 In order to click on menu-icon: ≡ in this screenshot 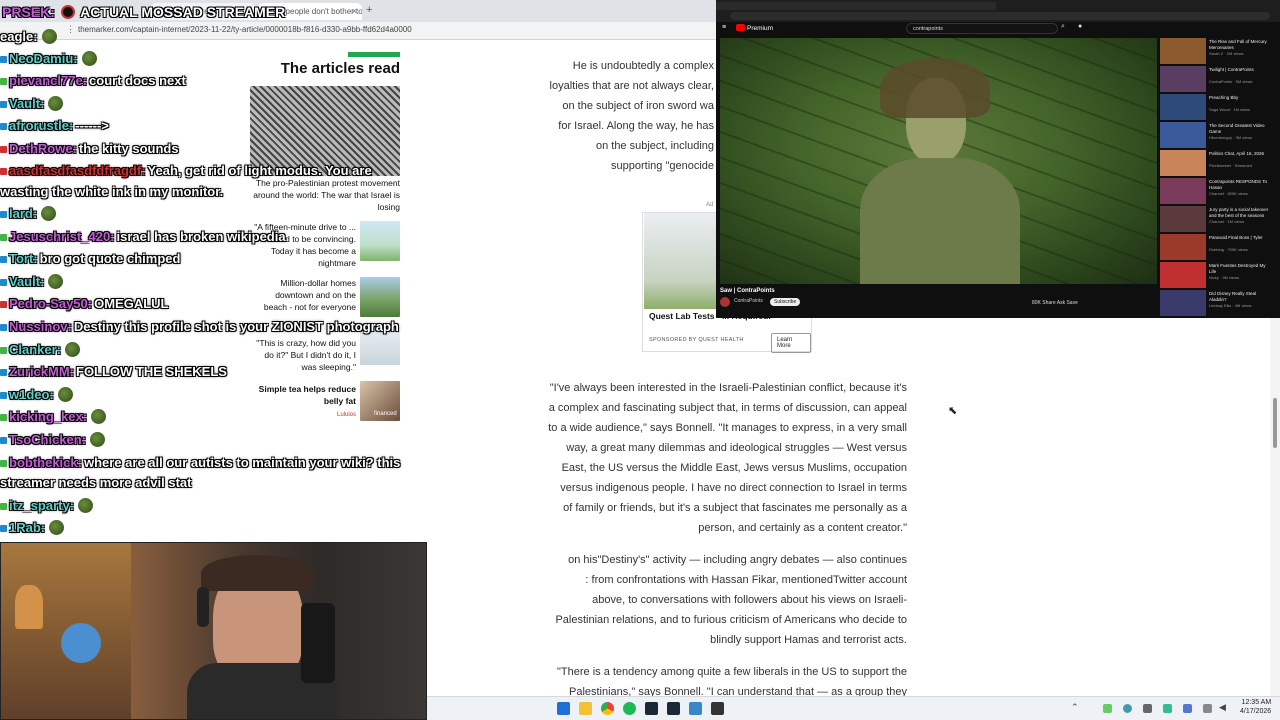, I will do `click(724, 27)`.